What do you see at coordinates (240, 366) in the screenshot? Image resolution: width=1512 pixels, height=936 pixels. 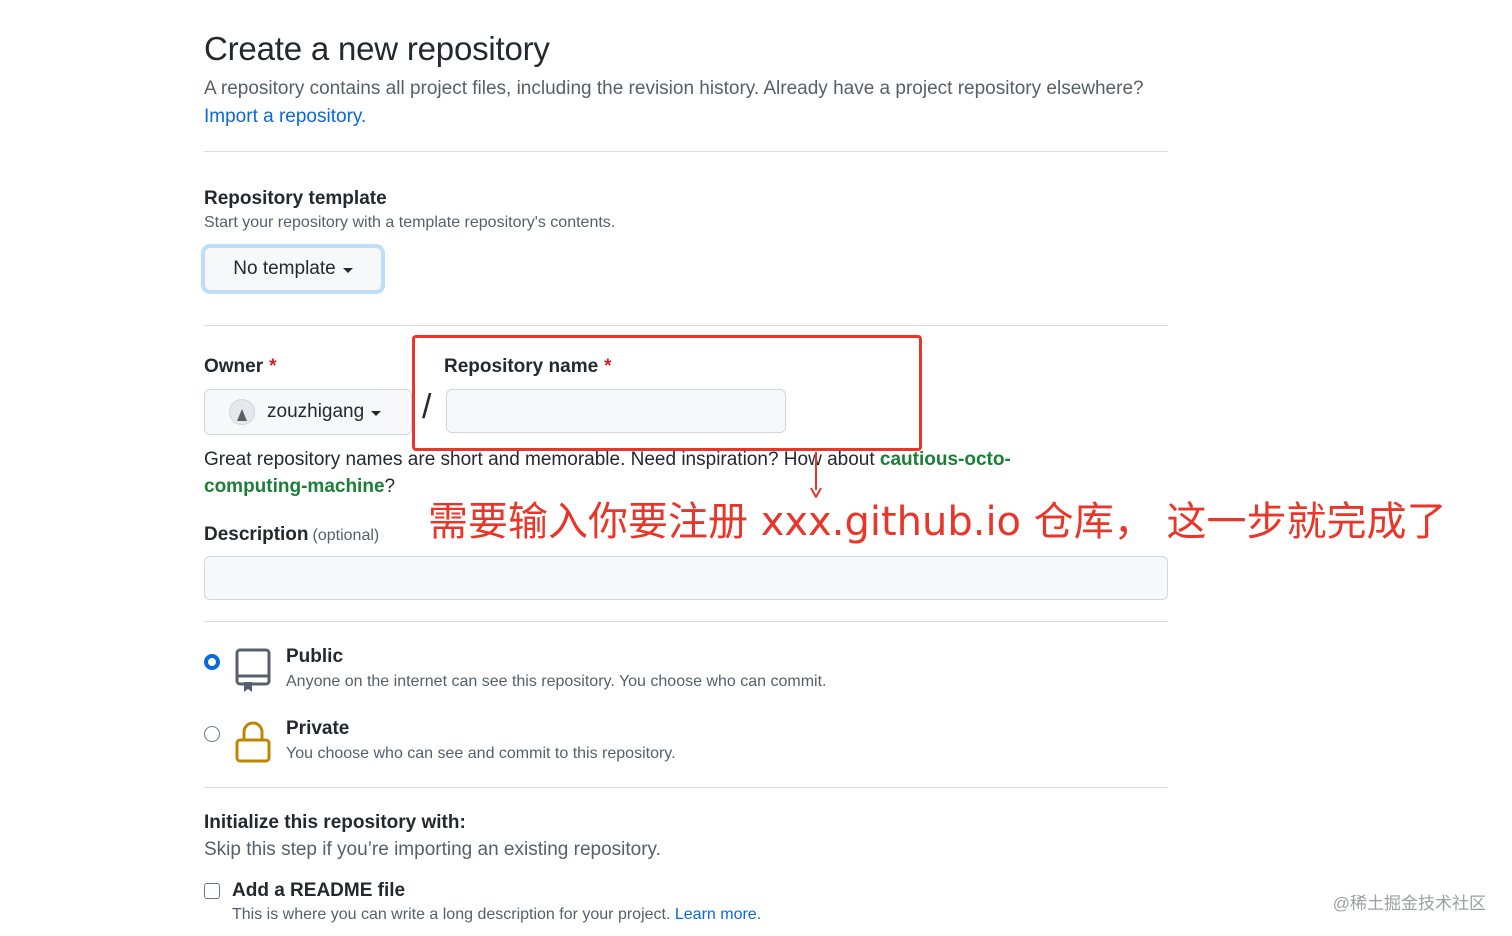 I see `owner-label: Owner *` at bounding box center [240, 366].